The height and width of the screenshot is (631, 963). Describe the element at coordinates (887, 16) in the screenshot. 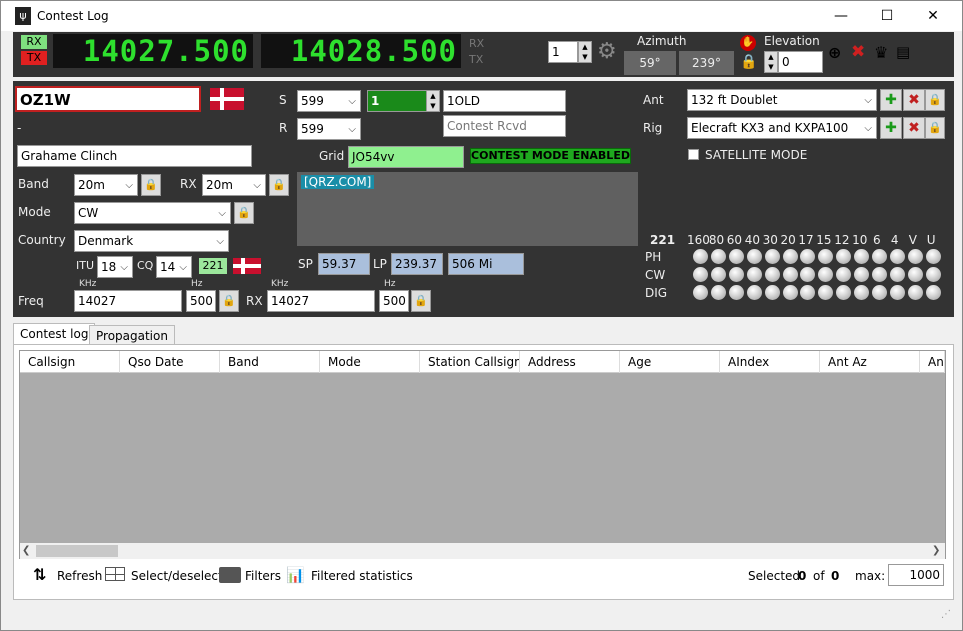

I see `maximize-button: ☐` at that location.